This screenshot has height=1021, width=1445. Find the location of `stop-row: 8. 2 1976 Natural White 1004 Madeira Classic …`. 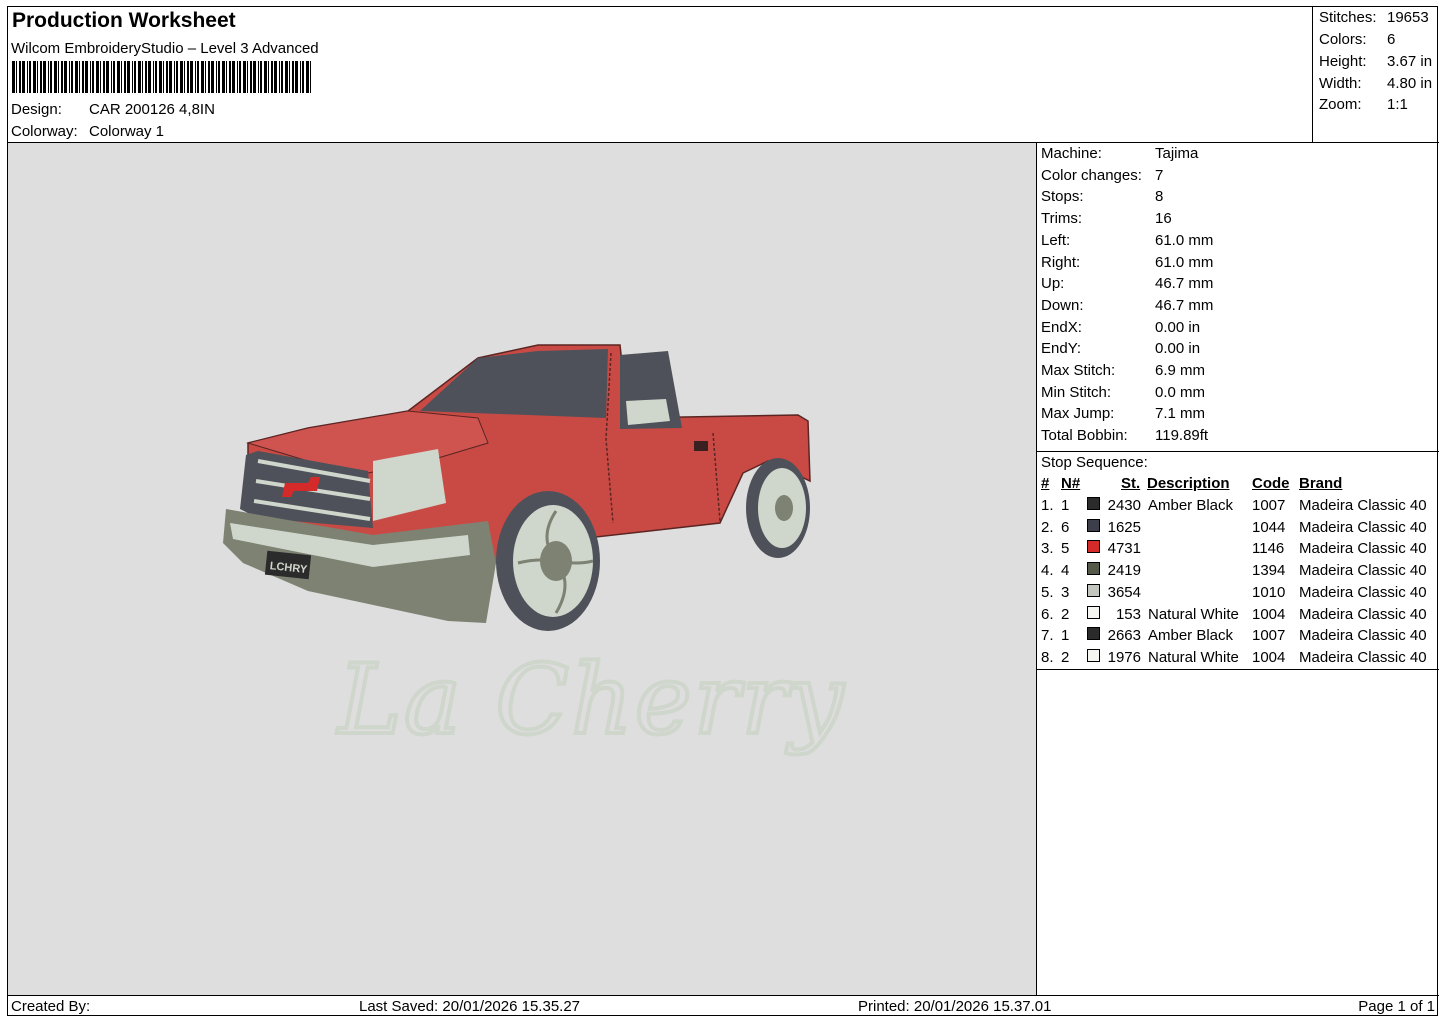

stop-row: 8. 2 1976 Natural White 1004 Madeira Classic … is located at coordinates (1238, 659).